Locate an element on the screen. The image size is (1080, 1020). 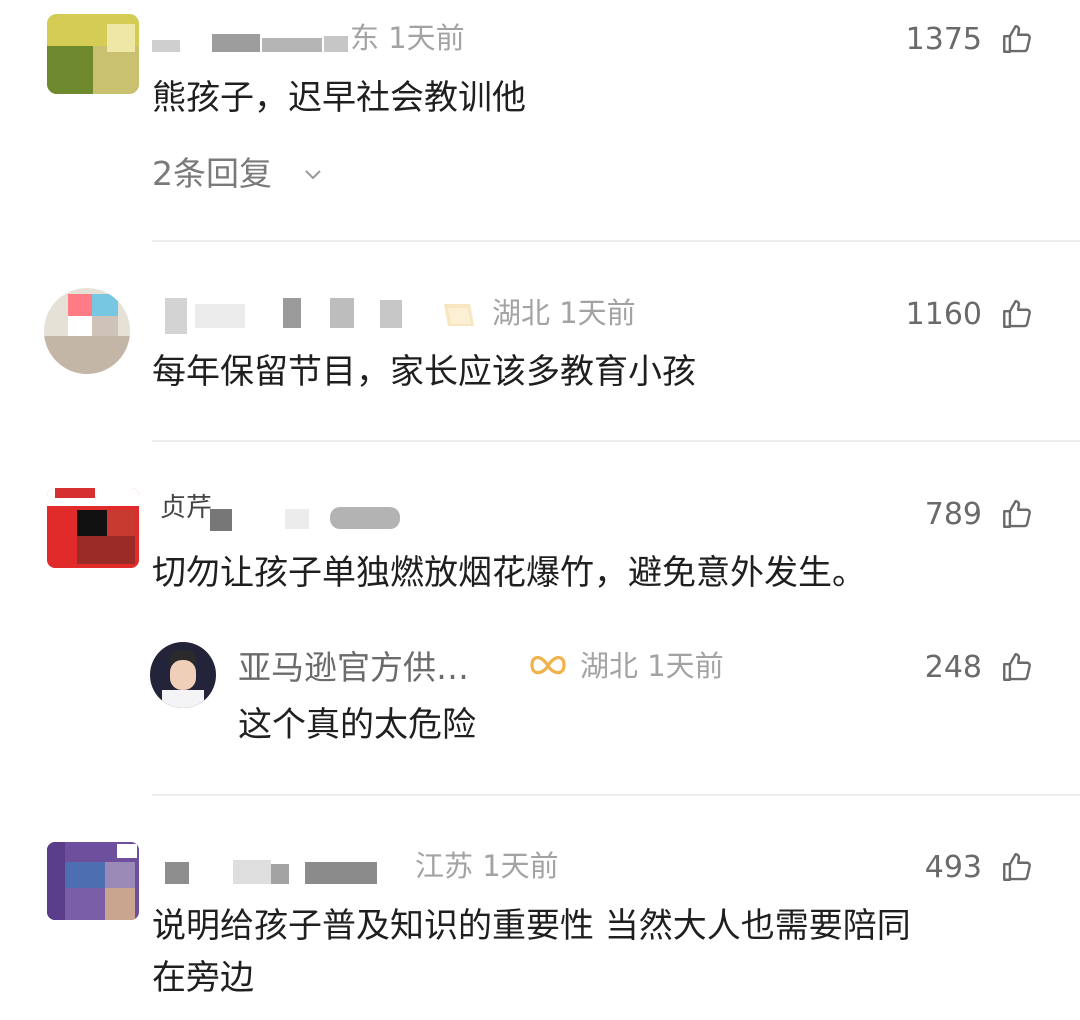
comment-text: 切勿让孩子单独燃放烟花爆竹，避免意外发生。 is located at coordinates (509, 573).